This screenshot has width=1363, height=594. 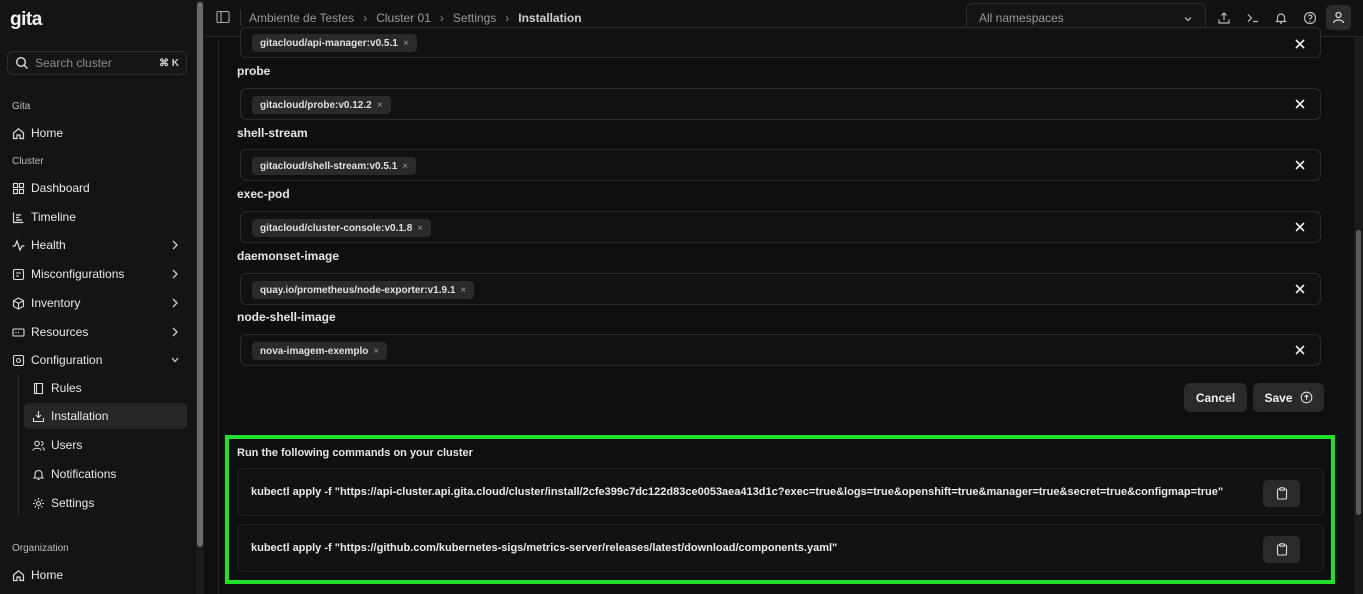 What do you see at coordinates (105, 503) in the screenshot?
I see `sidebar-item-settings: Settings` at bounding box center [105, 503].